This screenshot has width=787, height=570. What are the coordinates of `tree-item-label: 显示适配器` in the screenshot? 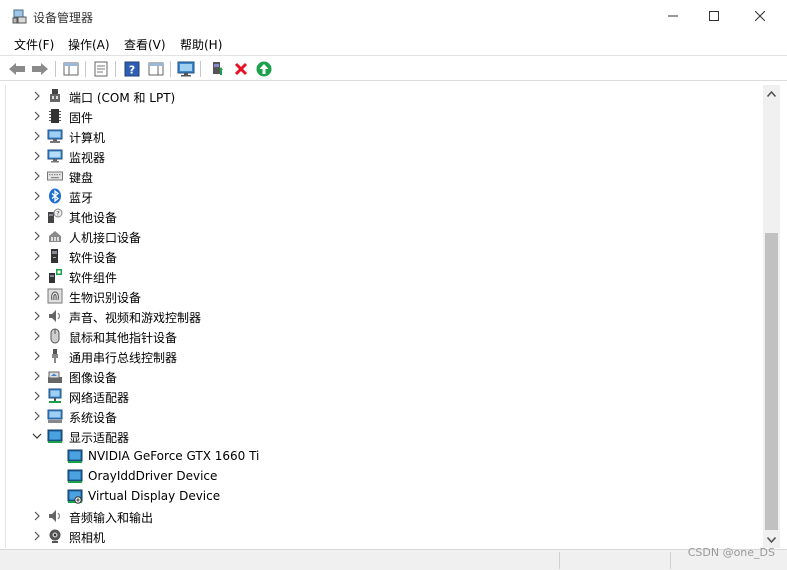 It's located at (99, 438).